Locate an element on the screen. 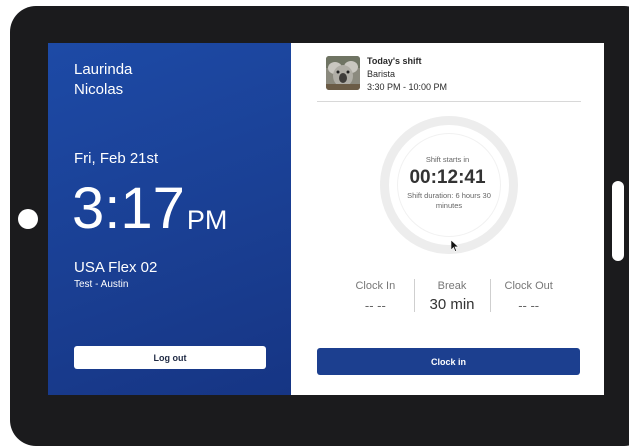  clock-in-button: Clock in is located at coordinates (448, 361).